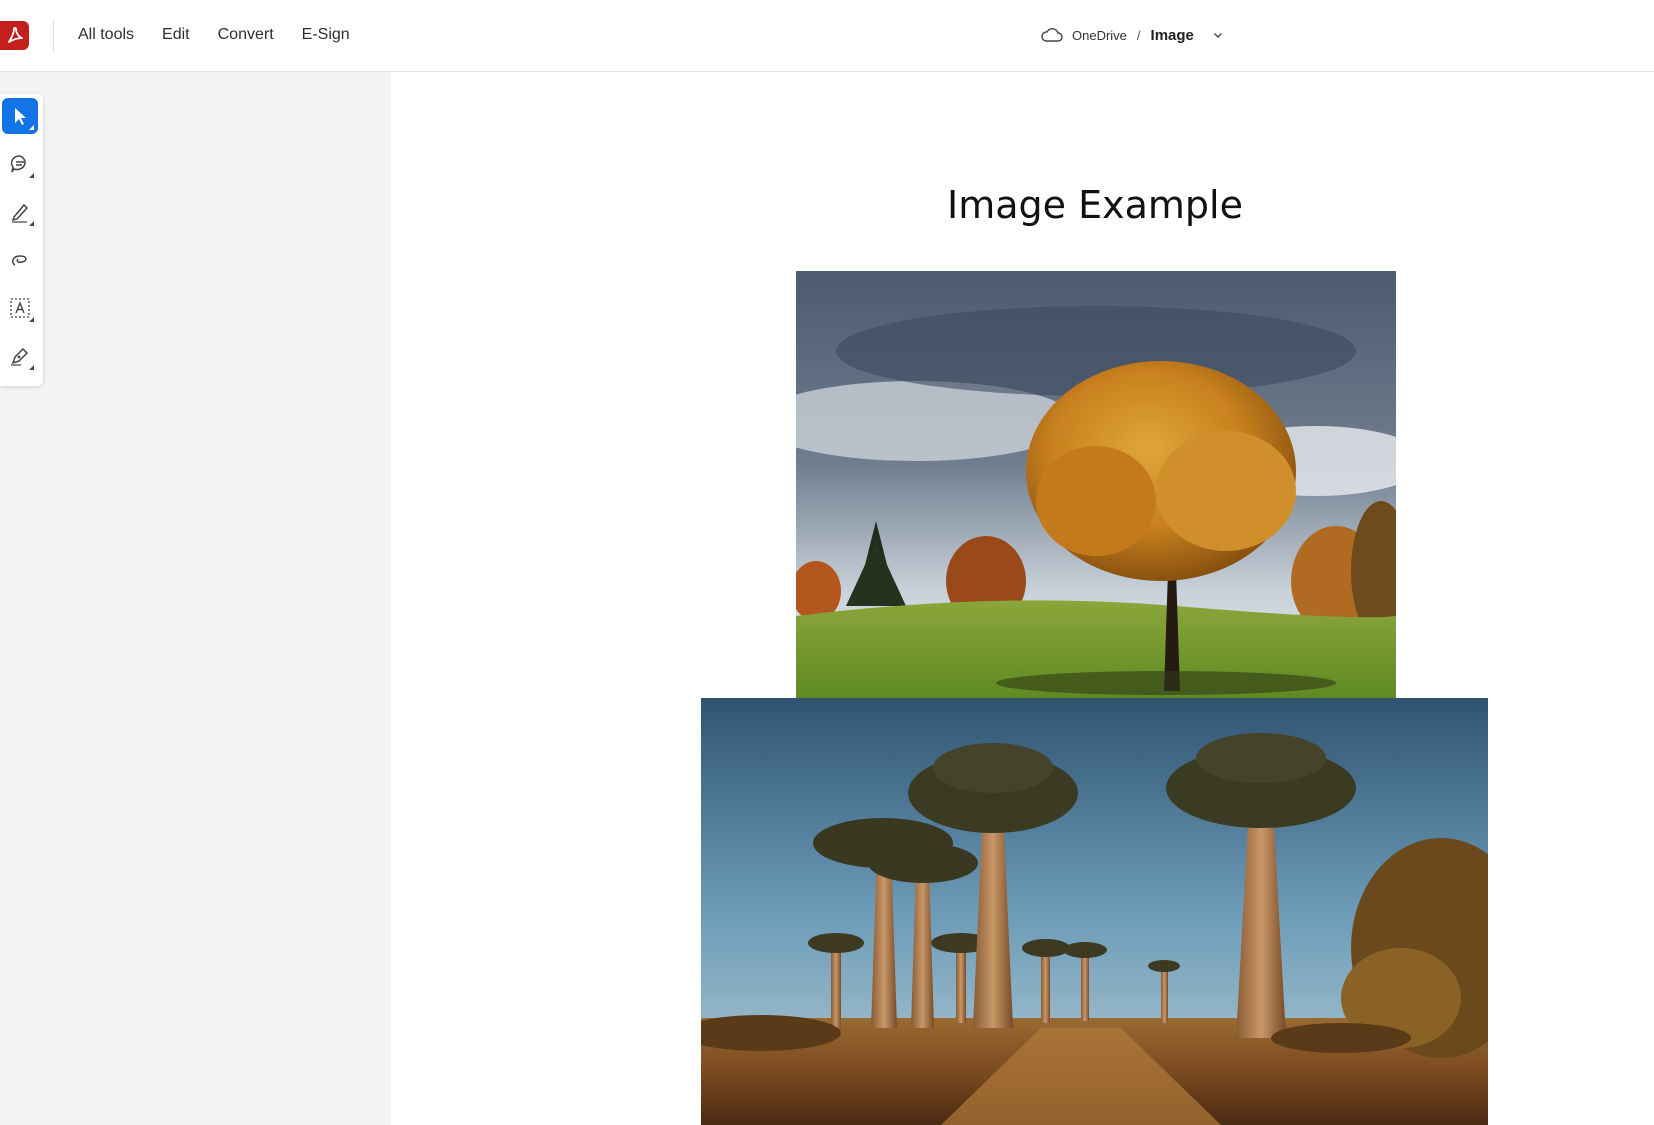 The image size is (1654, 1125). I want to click on document-title: Image Example, so click(1095, 205).